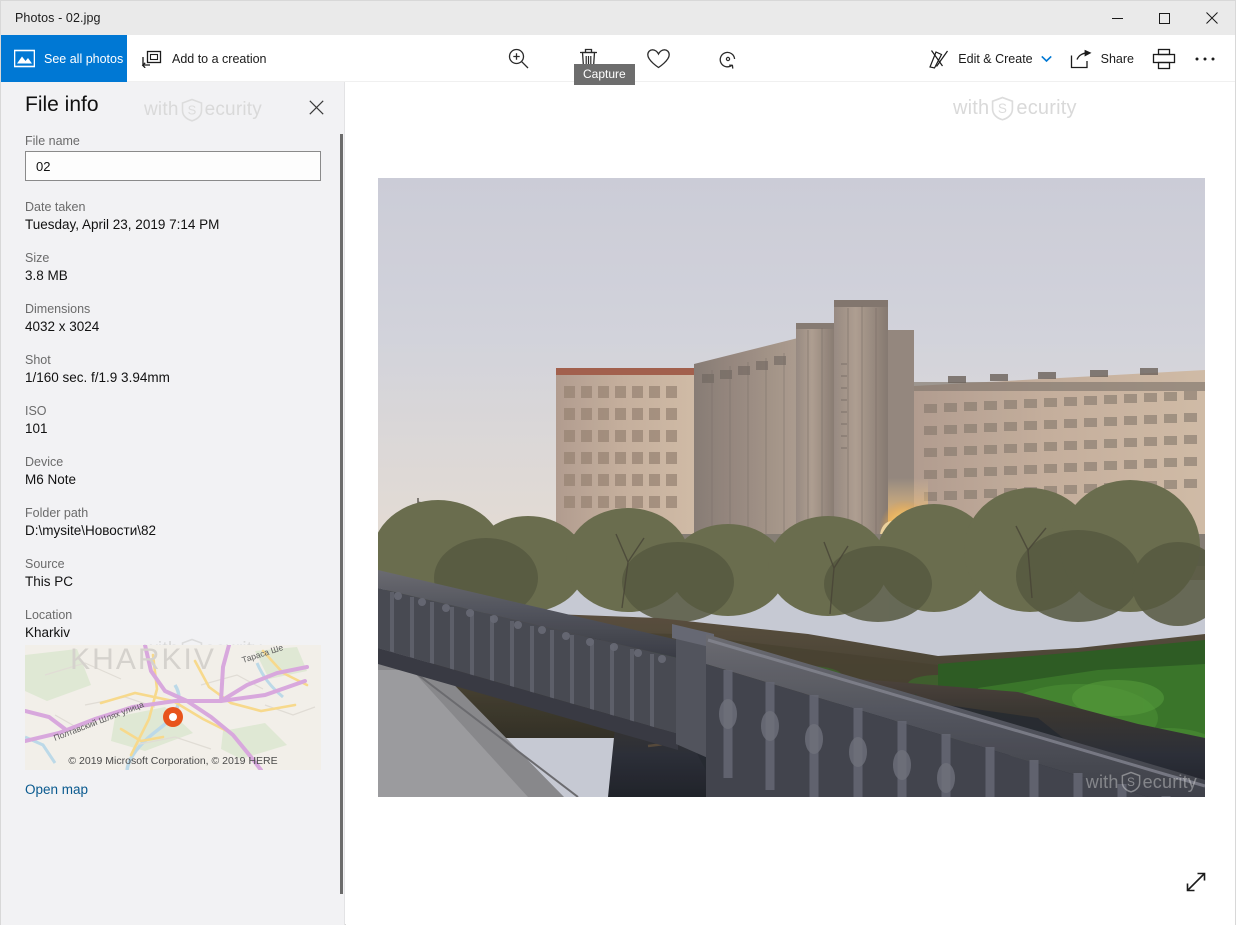  I want to click on fit-to-screen-button, so click(1196, 882).